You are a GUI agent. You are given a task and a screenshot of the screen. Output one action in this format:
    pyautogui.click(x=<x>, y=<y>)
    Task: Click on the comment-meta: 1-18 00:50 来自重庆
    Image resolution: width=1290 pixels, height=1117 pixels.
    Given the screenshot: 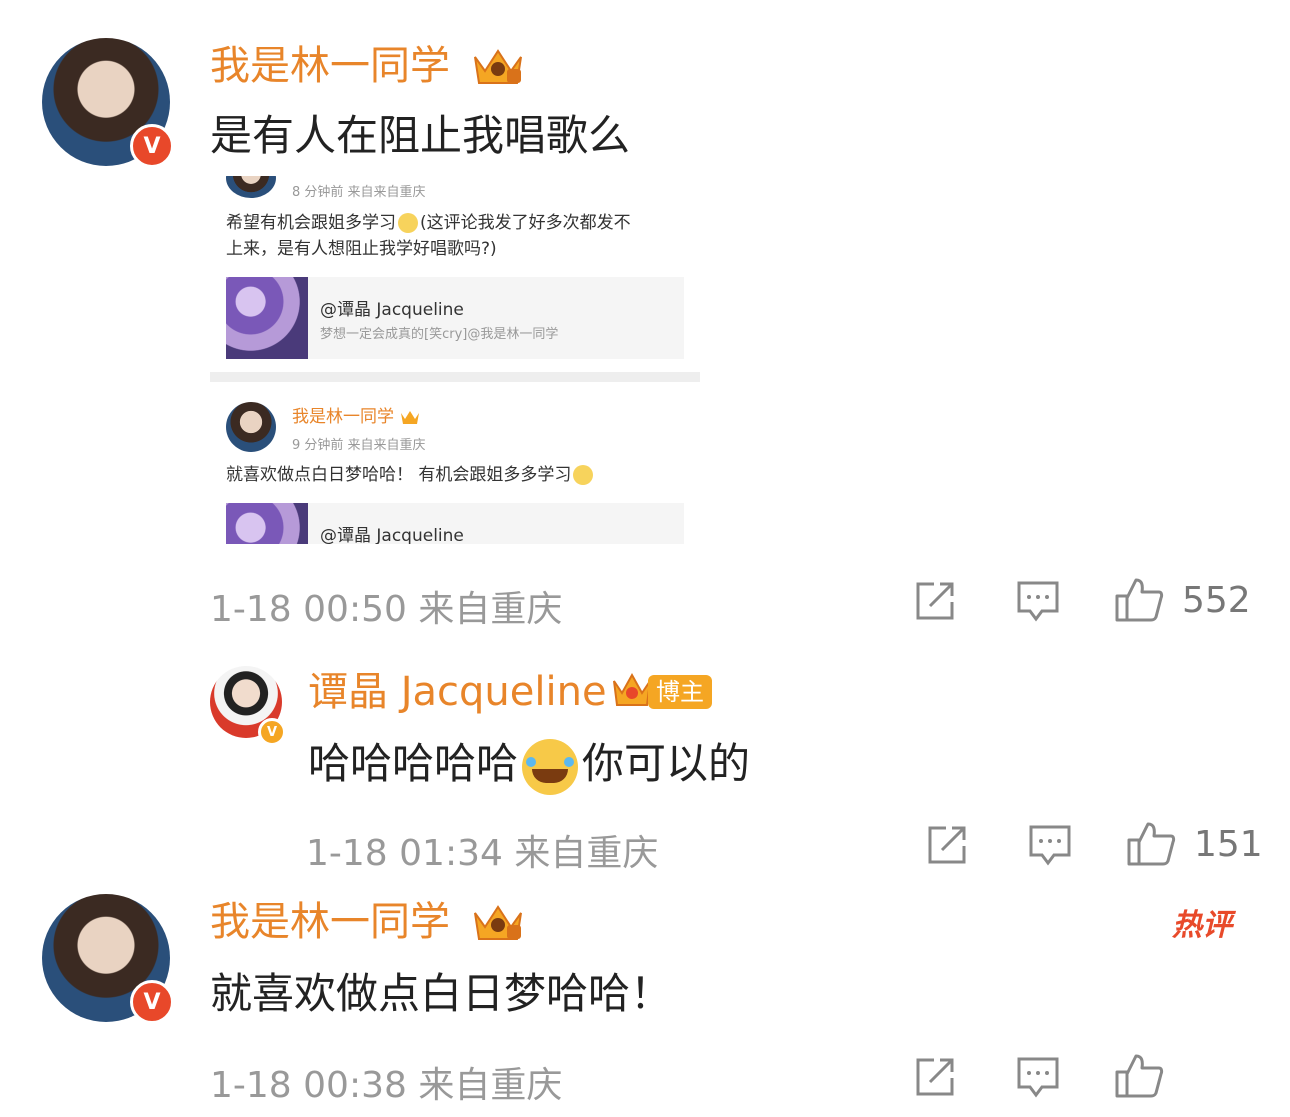 What is the action you would take?
    pyautogui.click(x=386, y=609)
    